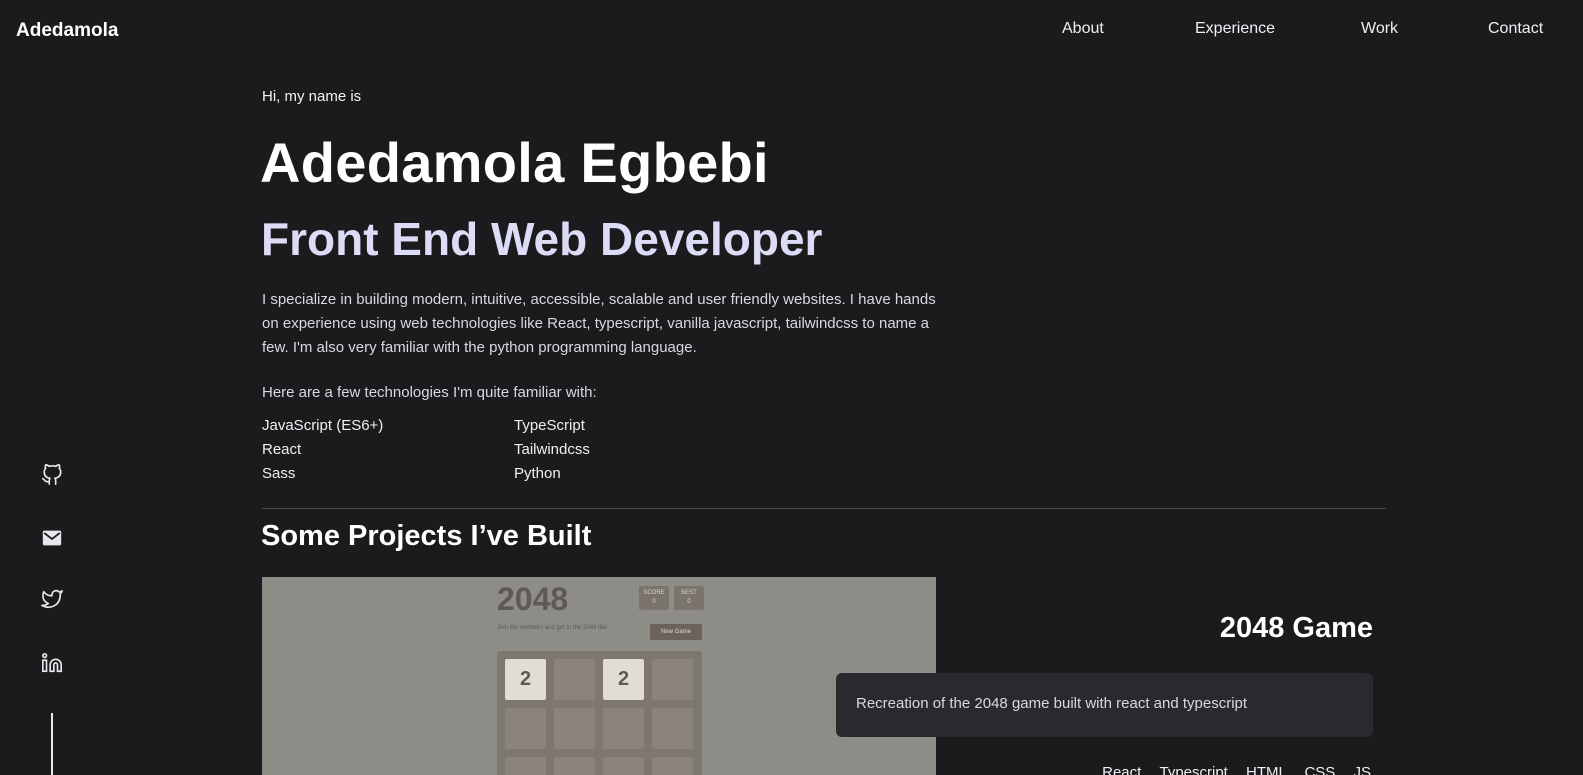  What do you see at coordinates (514, 162) in the screenshot?
I see `hero-name: Adedamola Egbebi` at bounding box center [514, 162].